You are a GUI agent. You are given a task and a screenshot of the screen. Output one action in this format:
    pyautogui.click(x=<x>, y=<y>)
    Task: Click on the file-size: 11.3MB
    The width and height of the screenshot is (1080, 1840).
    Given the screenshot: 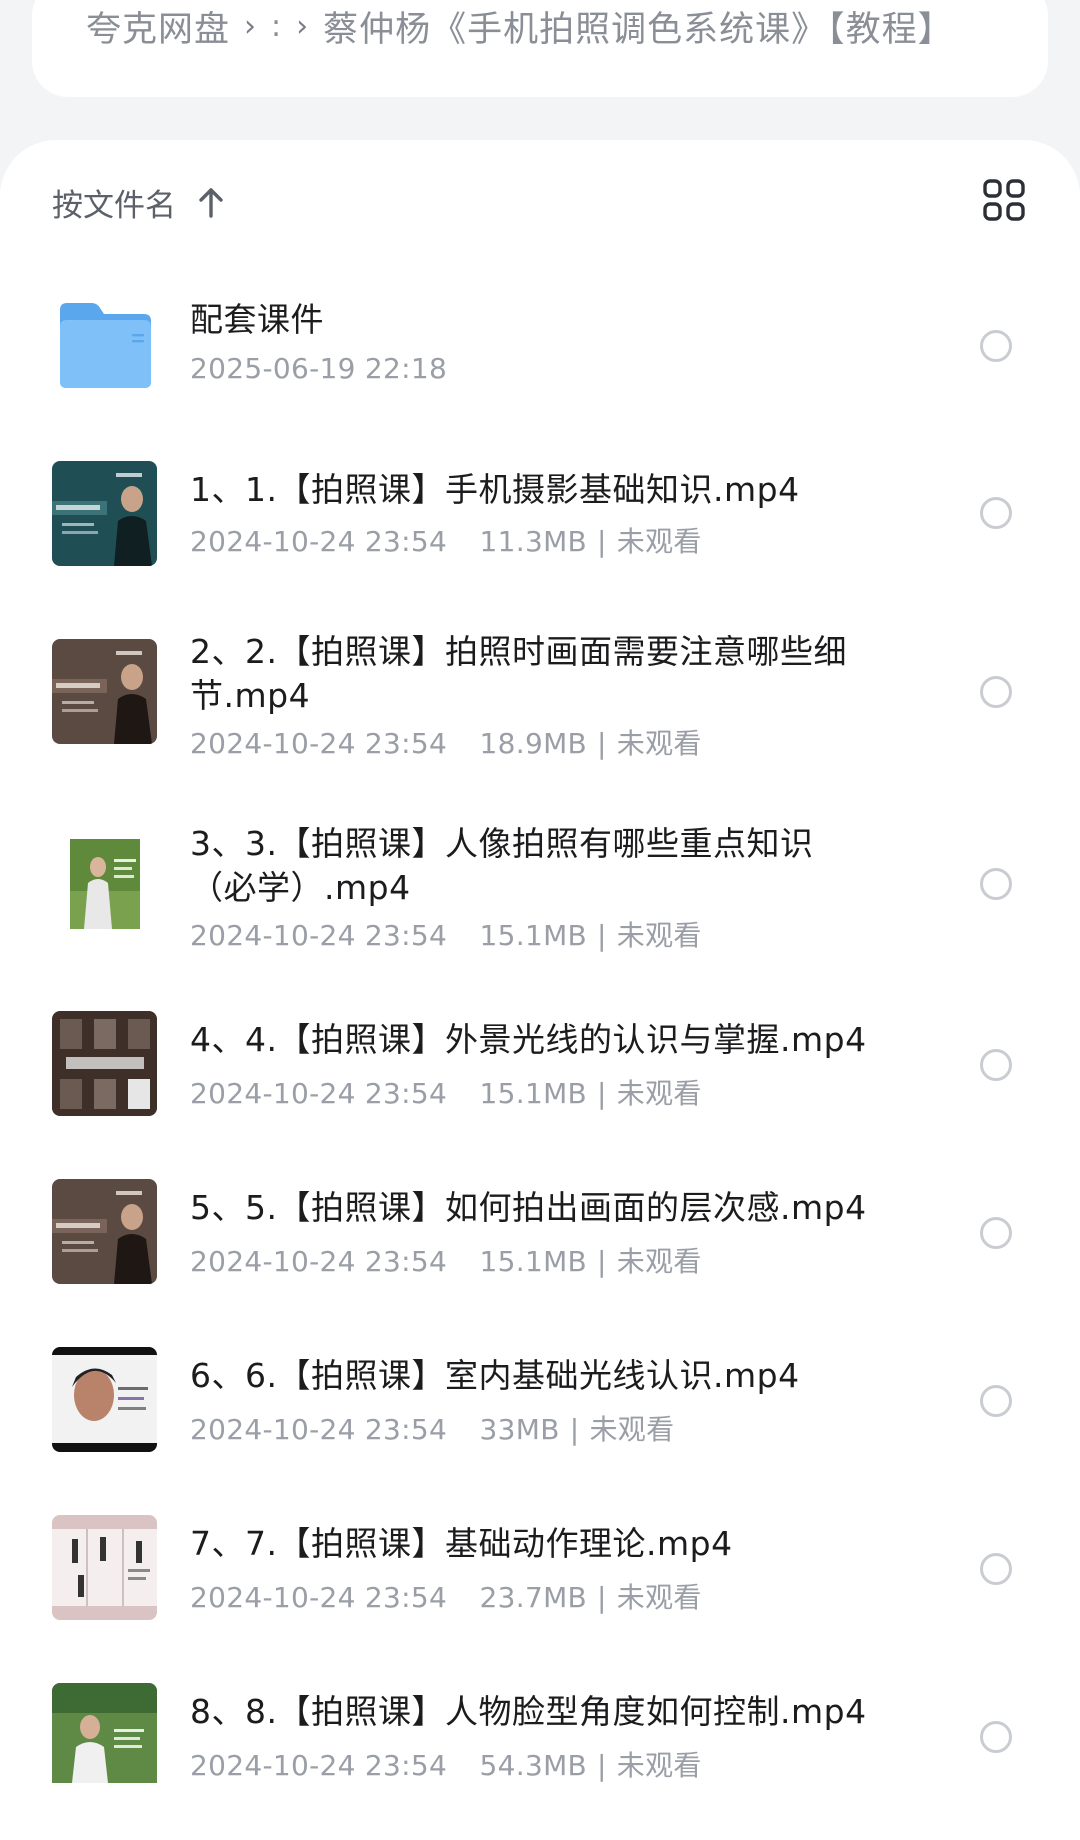 What is the action you would take?
    pyautogui.click(x=533, y=541)
    